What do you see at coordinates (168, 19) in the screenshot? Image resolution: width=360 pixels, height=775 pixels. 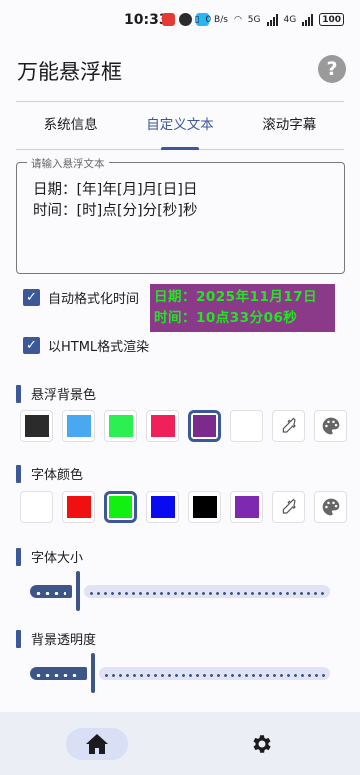 I see `video-app-icon` at bounding box center [168, 19].